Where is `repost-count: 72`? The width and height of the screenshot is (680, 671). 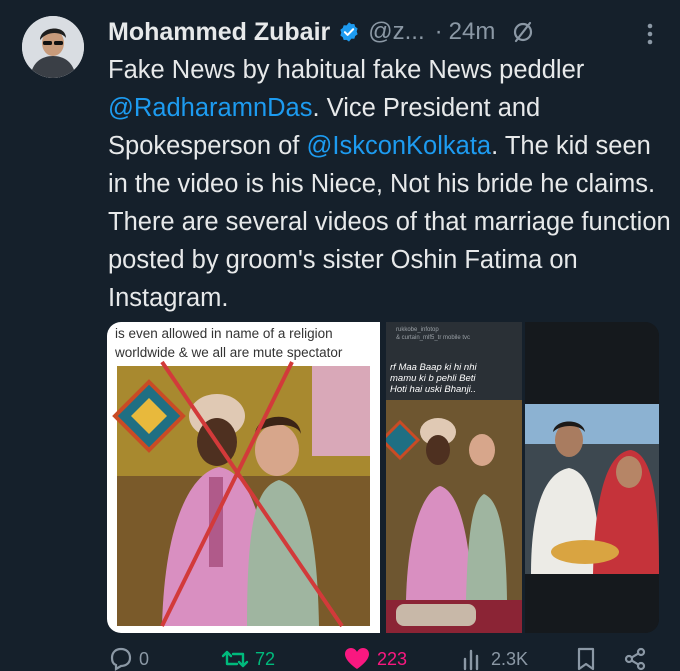
repost-count: 72 is located at coordinates (265, 658).